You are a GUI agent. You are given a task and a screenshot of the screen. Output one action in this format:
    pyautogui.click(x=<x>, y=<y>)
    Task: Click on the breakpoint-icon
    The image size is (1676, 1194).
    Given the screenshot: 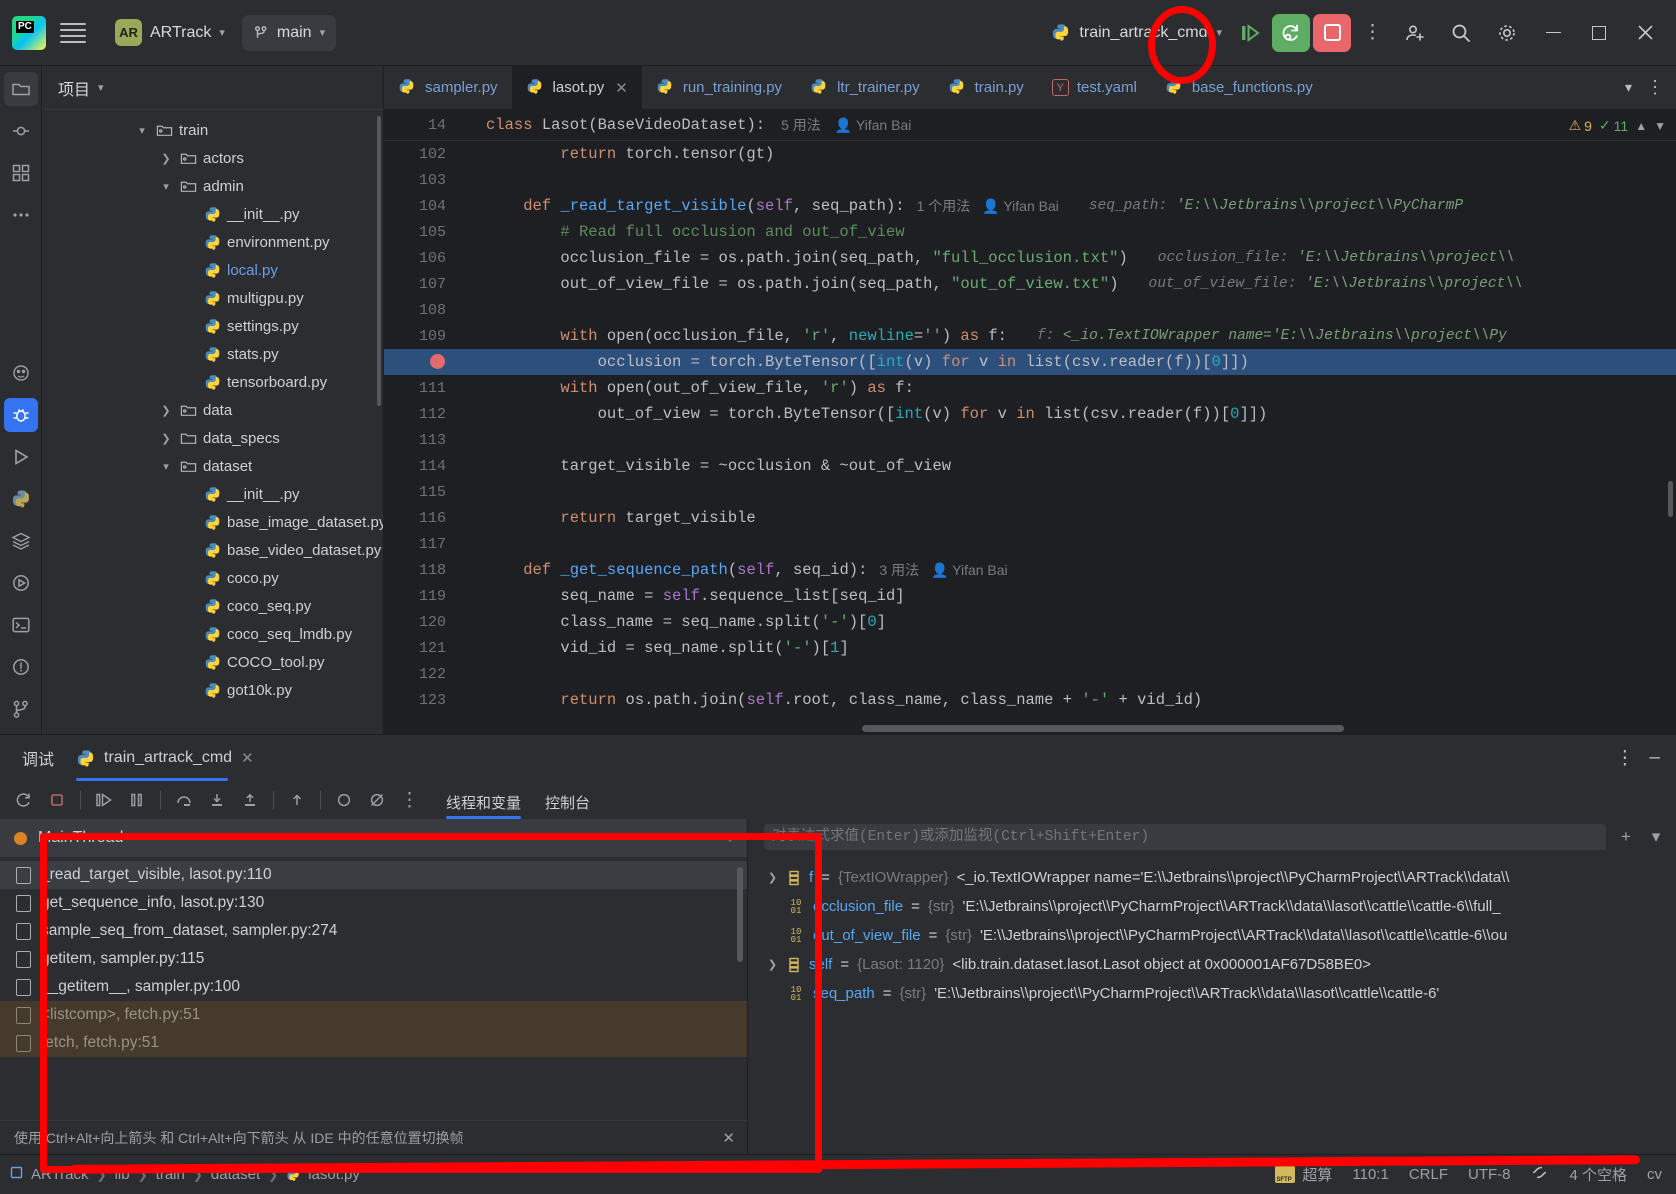 What is the action you would take?
    pyautogui.click(x=437, y=361)
    